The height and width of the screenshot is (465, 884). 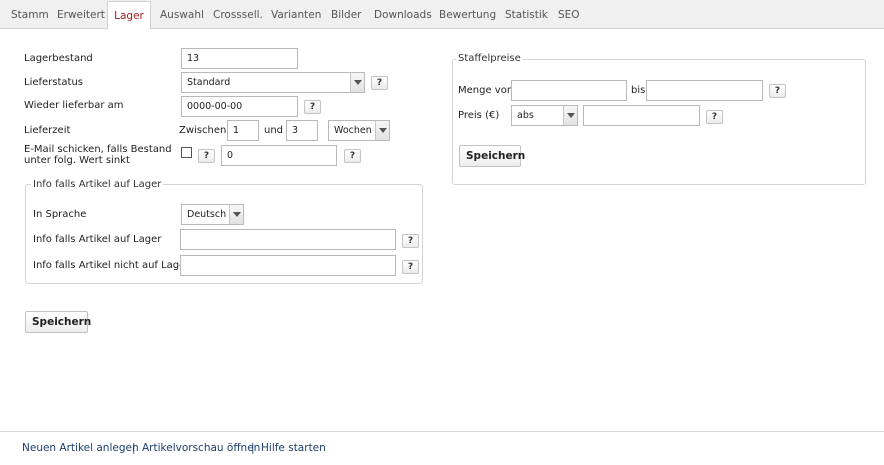 What do you see at coordinates (54, 82) in the screenshot?
I see `lieferstatus-label: Lieferstatus` at bounding box center [54, 82].